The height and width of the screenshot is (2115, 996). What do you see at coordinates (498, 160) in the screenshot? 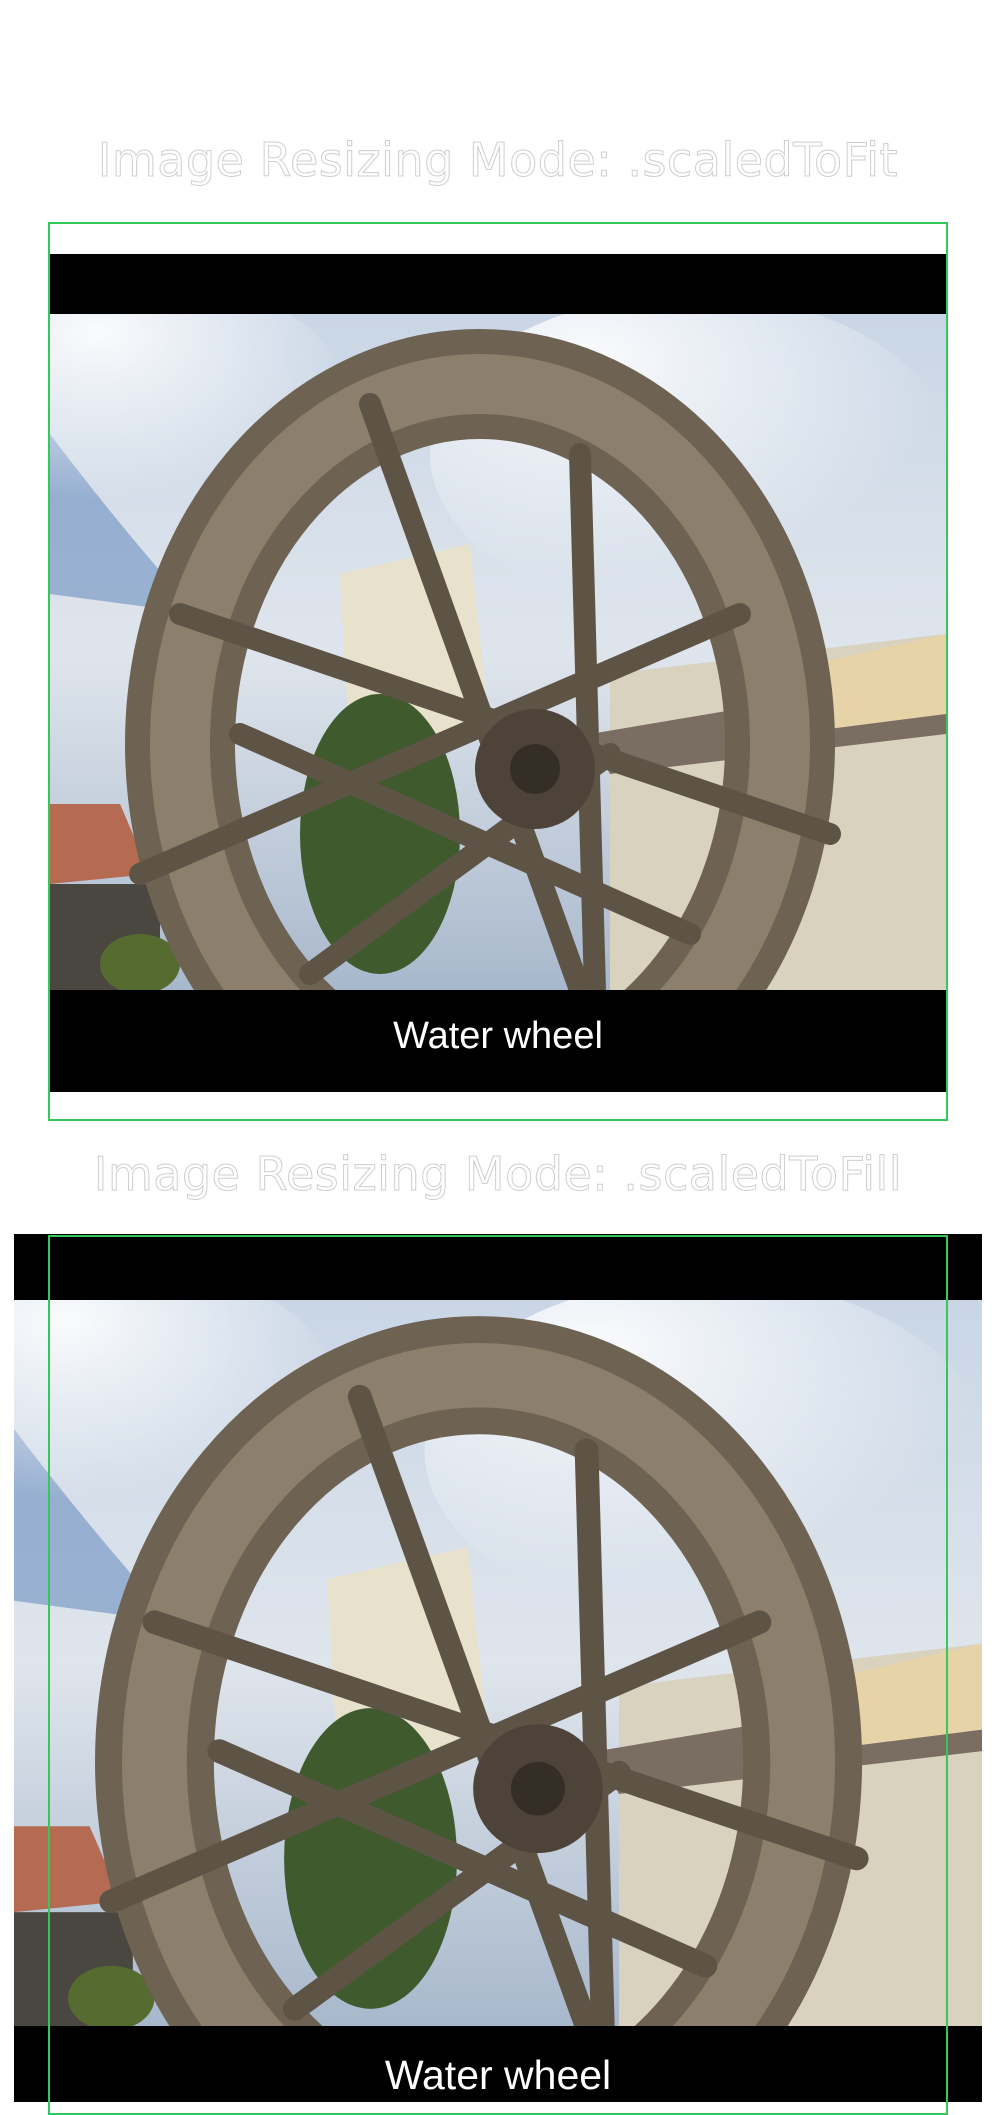
I see `mode-title-scaled-to-fit: Image Resizing Mode: .scaledToFit` at bounding box center [498, 160].